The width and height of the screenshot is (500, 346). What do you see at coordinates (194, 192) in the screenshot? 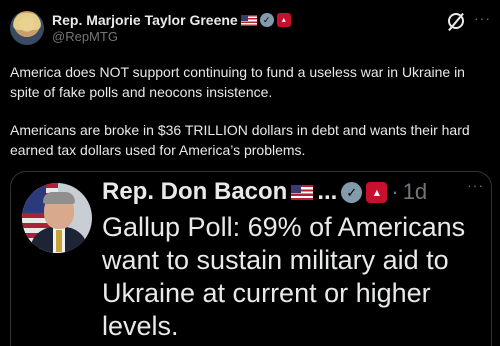
I see `quoted-author-display-name: Rep. Don Bacon` at bounding box center [194, 192].